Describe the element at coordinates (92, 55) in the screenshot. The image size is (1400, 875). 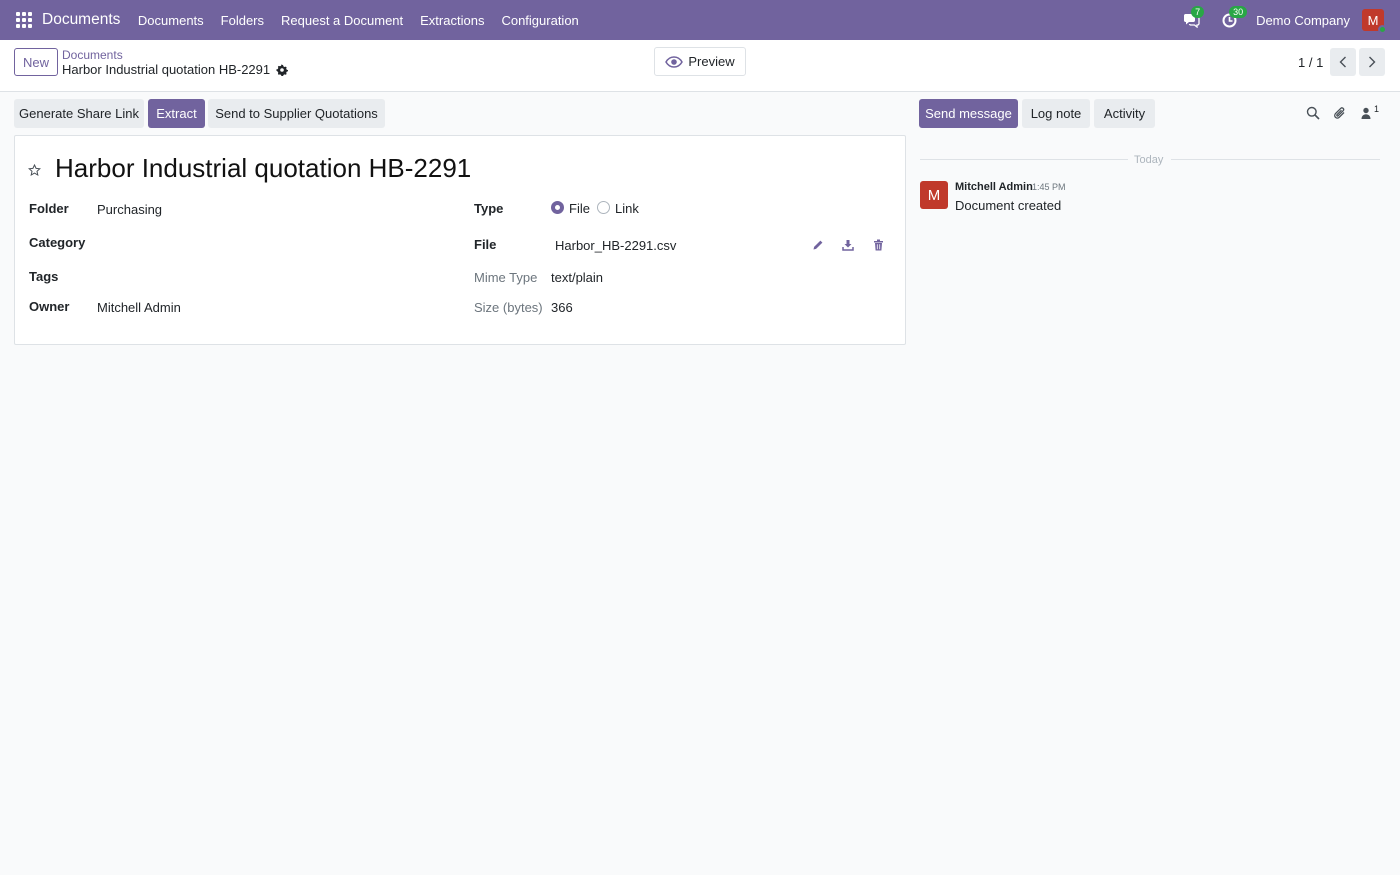
I see `breadcrumb-parent: Documents` at that location.